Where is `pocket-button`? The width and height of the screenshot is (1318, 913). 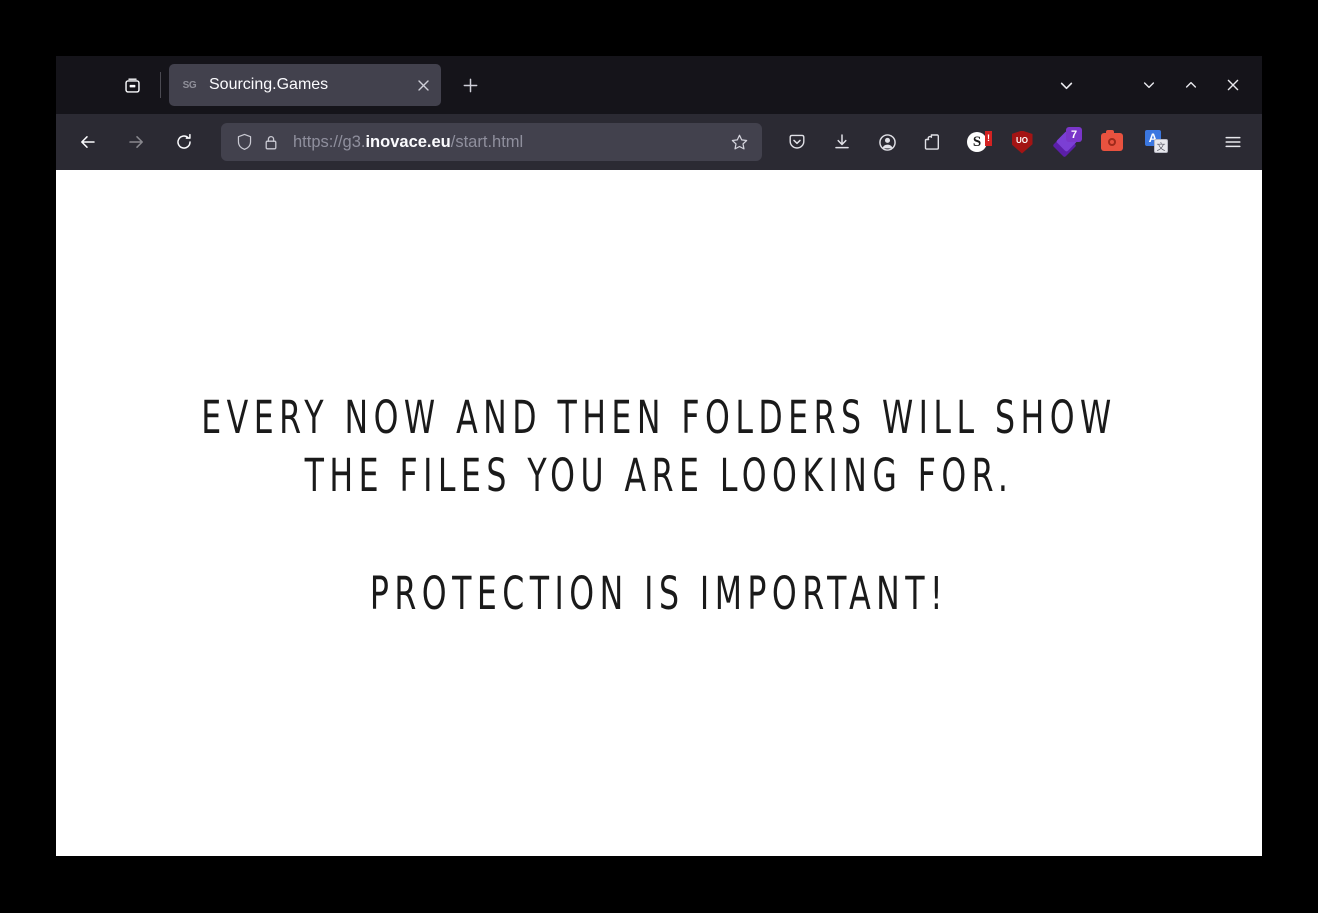 pocket-button is located at coordinates (797, 142).